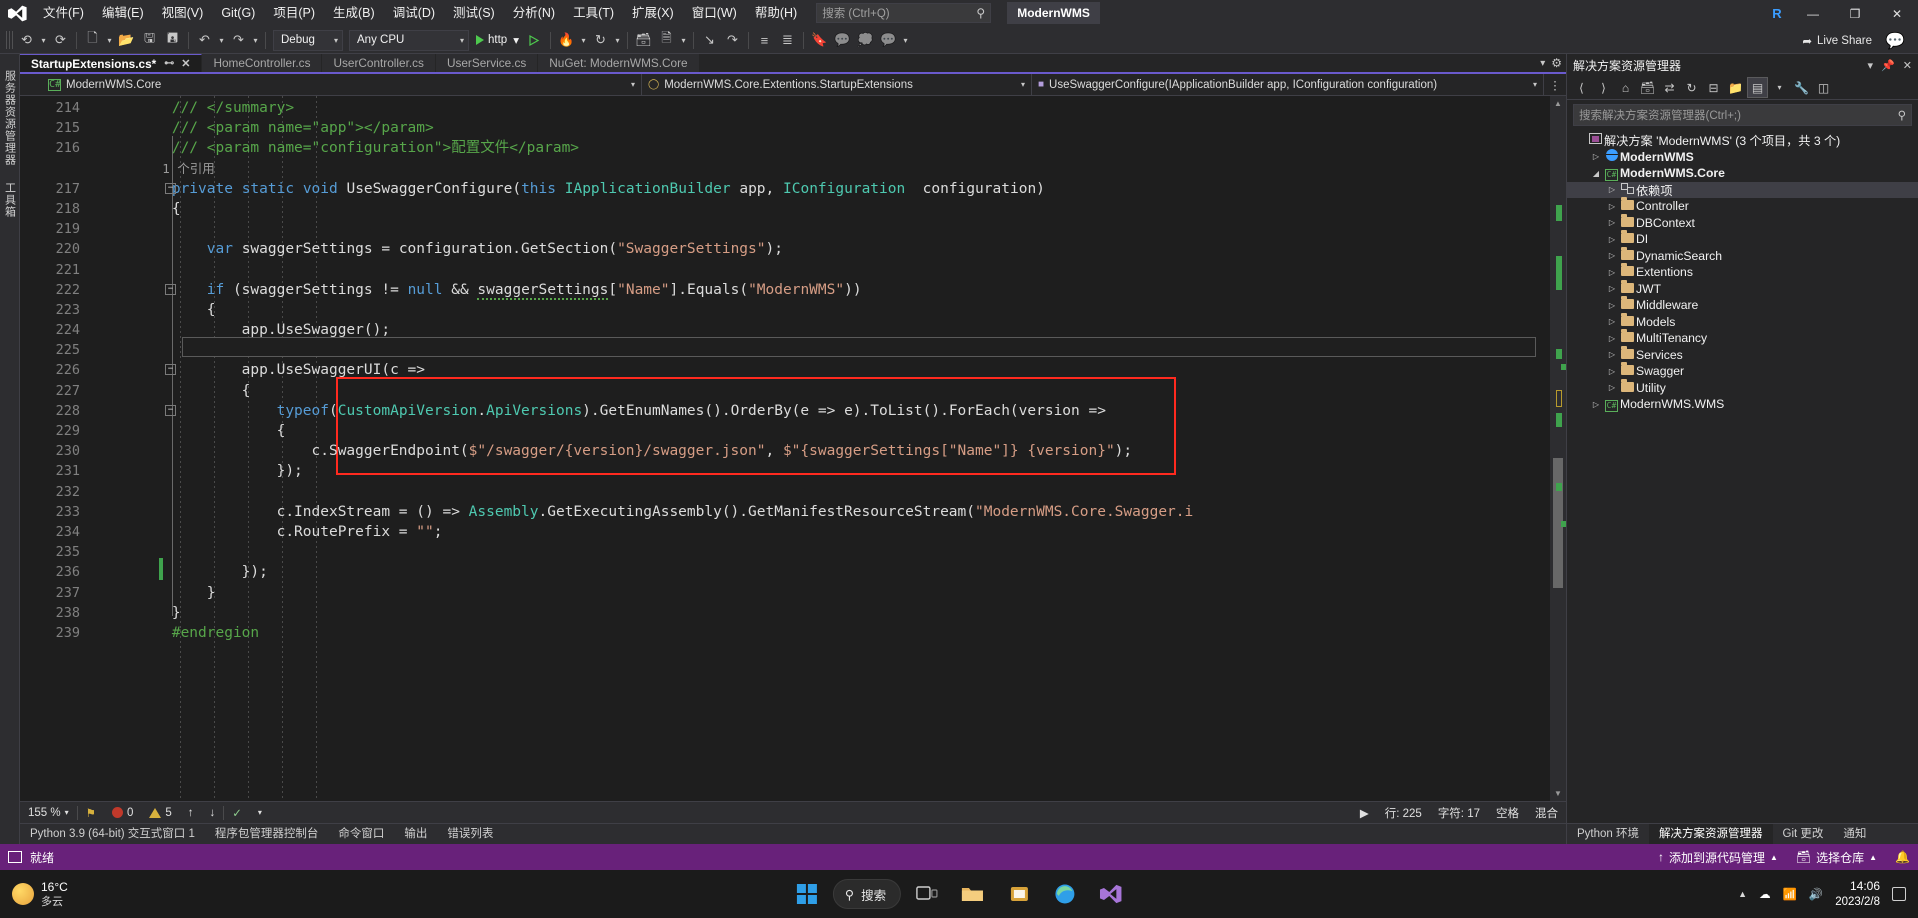 The image size is (1918, 918). What do you see at coordinates (865, 40) in the screenshot?
I see `uncomment-icon: 💭` at bounding box center [865, 40].